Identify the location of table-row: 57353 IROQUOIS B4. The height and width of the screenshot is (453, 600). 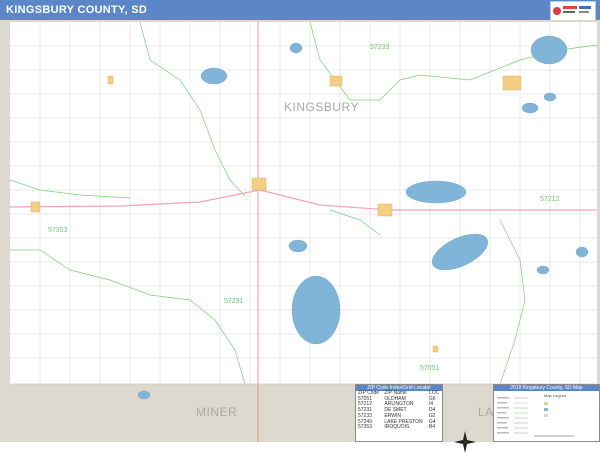
(399, 428).